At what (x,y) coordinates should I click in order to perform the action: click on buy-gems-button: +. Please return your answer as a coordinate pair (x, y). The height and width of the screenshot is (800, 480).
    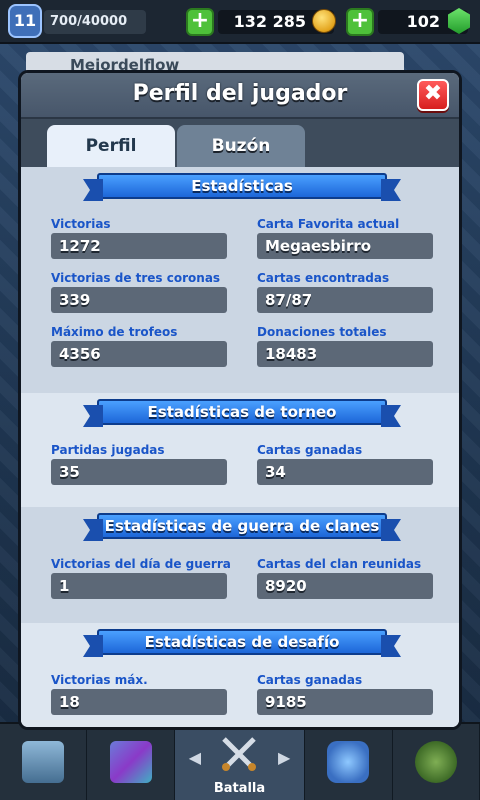
    Looking at the image, I should click on (360, 22).